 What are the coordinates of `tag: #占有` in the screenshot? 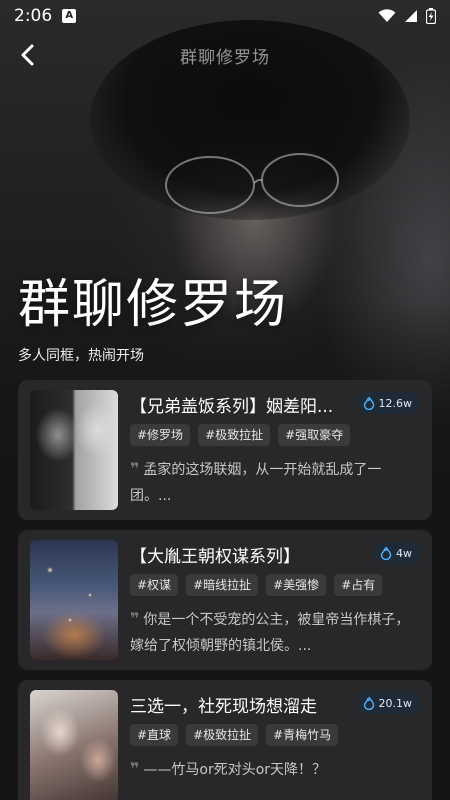 It's located at (358, 585).